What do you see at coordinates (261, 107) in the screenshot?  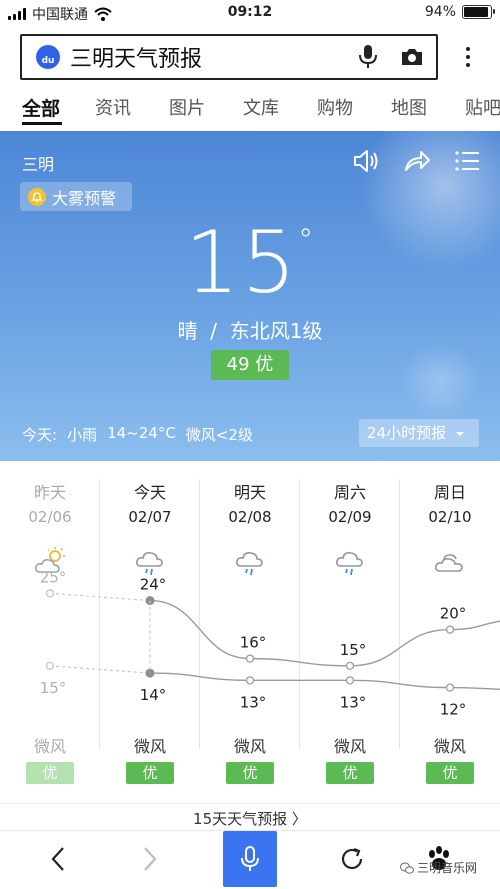 I see `tab-library: 文库` at bounding box center [261, 107].